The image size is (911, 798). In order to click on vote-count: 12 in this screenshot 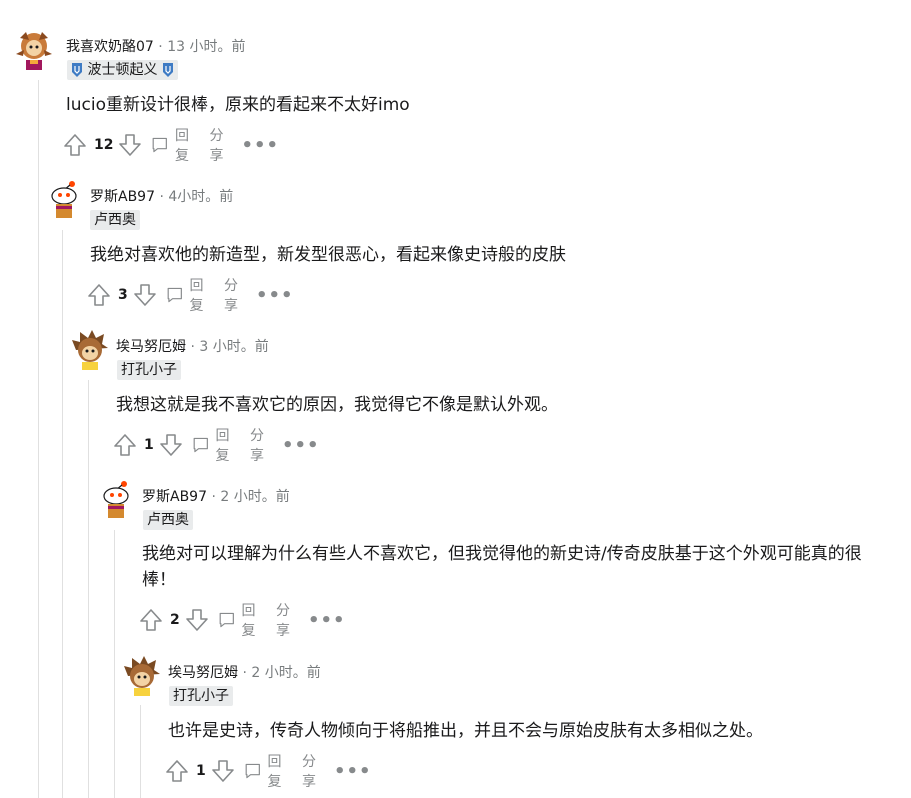, I will do `click(104, 145)`.